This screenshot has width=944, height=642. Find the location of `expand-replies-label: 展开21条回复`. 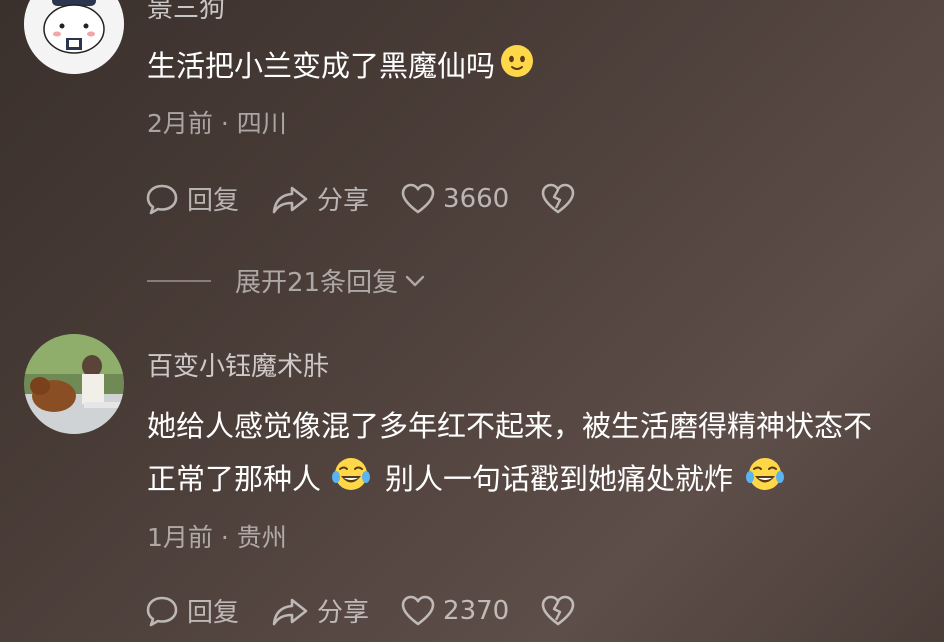

expand-replies-label: 展开21条回复 is located at coordinates (317, 283).